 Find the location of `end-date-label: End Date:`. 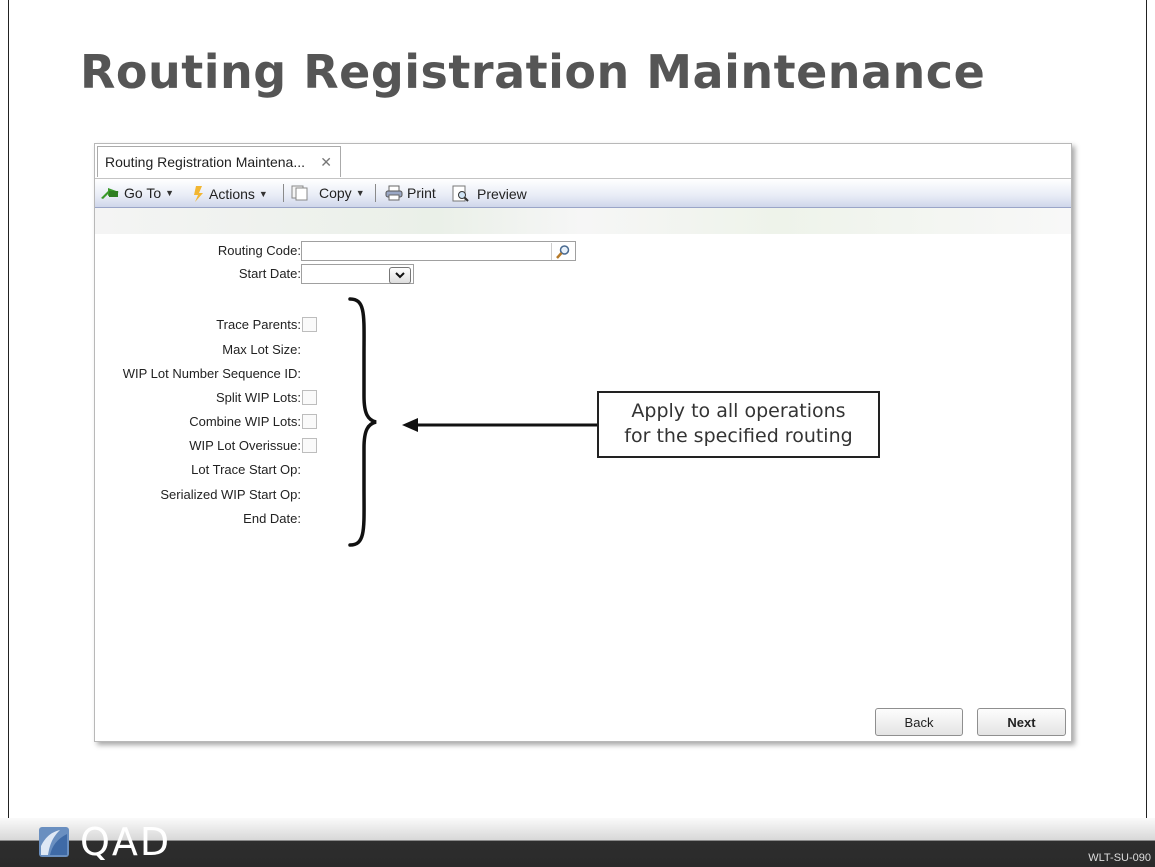

end-date-label: End Date: is located at coordinates (272, 518).